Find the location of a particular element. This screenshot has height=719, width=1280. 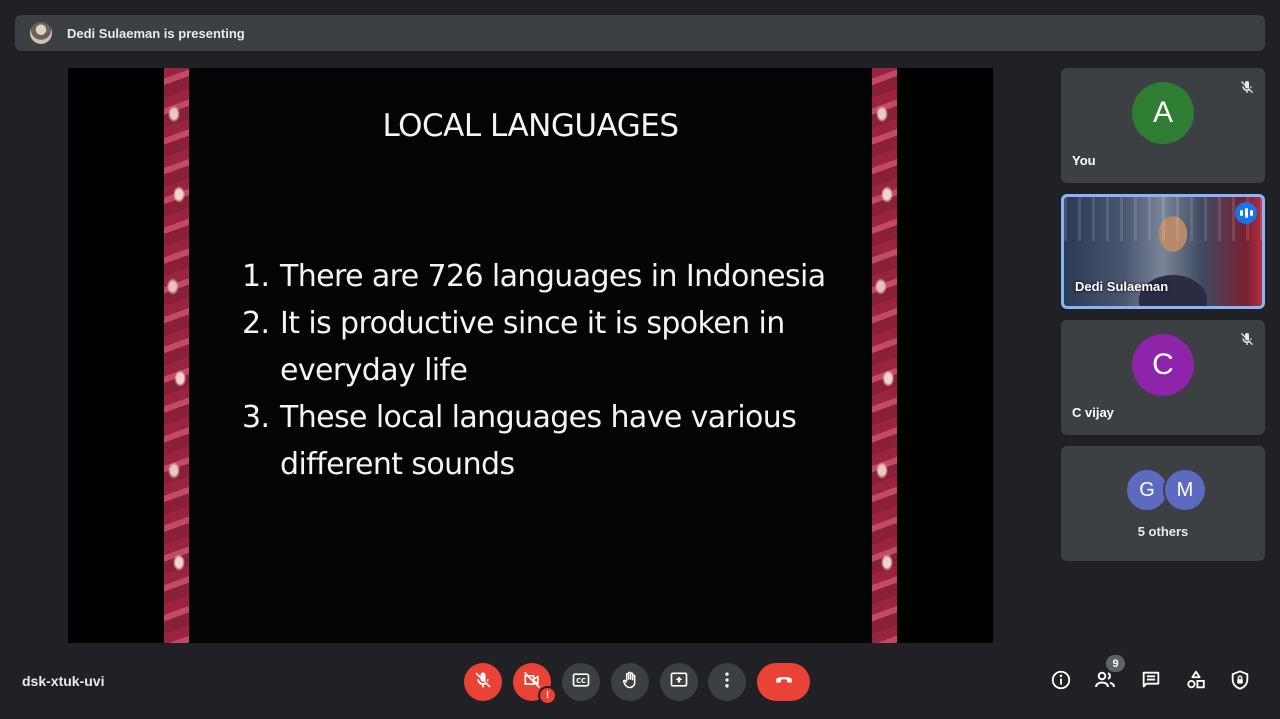

participant-name: Dedi Sulaeman is located at coordinates (1122, 286).